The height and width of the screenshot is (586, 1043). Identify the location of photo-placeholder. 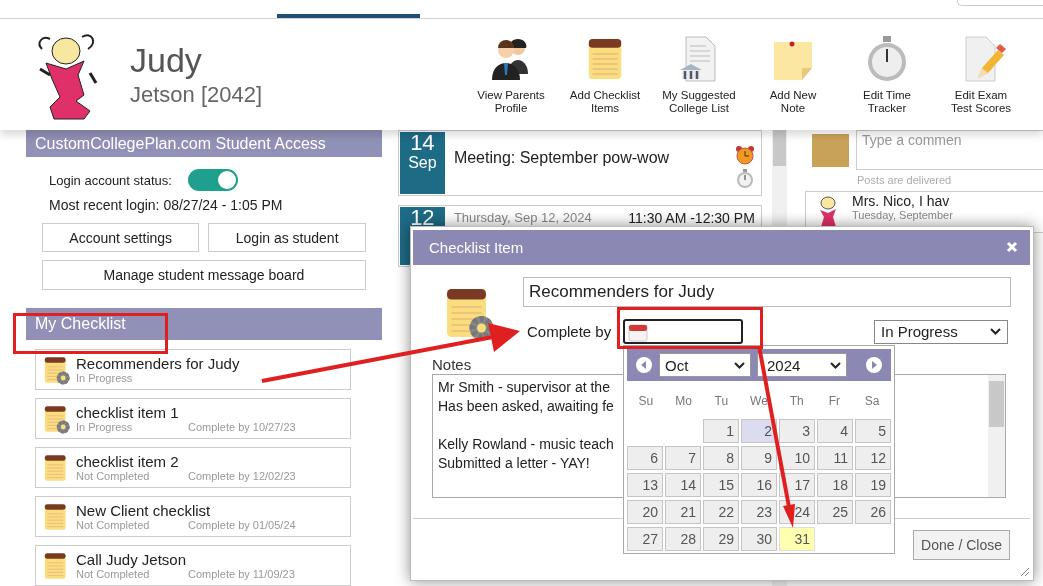
(830, 150).